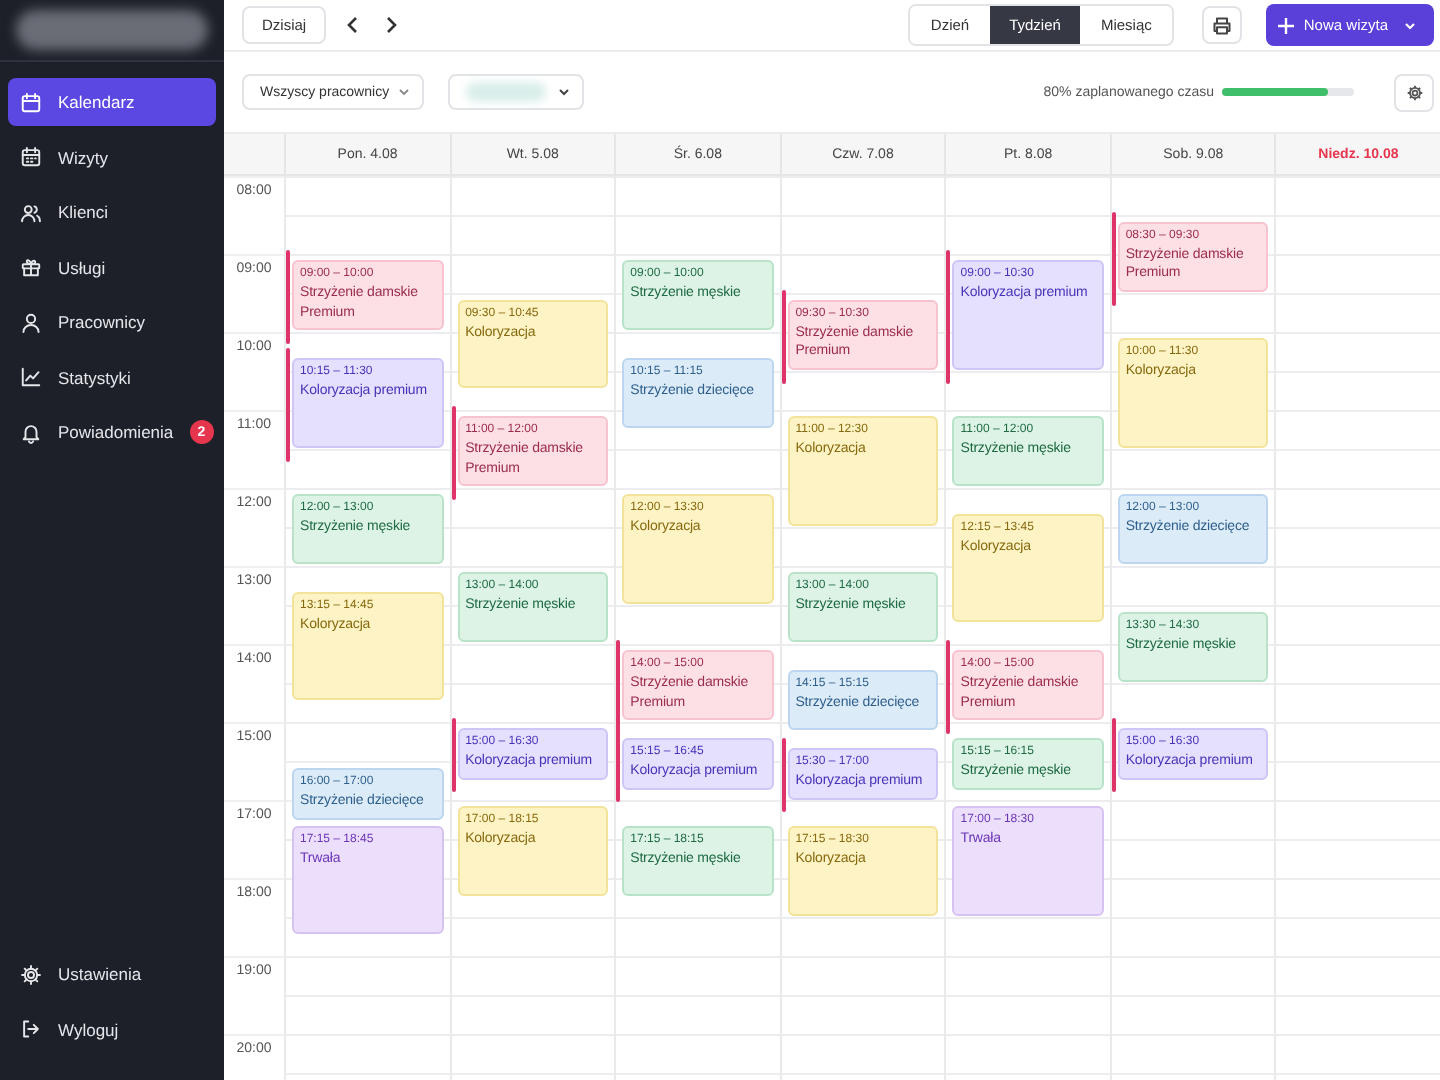 This screenshot has width=1440, height=1080. Describe the element at coordinates (112, 377) in the screenshot. I see `sidebar-item: Statystyki` at that location.